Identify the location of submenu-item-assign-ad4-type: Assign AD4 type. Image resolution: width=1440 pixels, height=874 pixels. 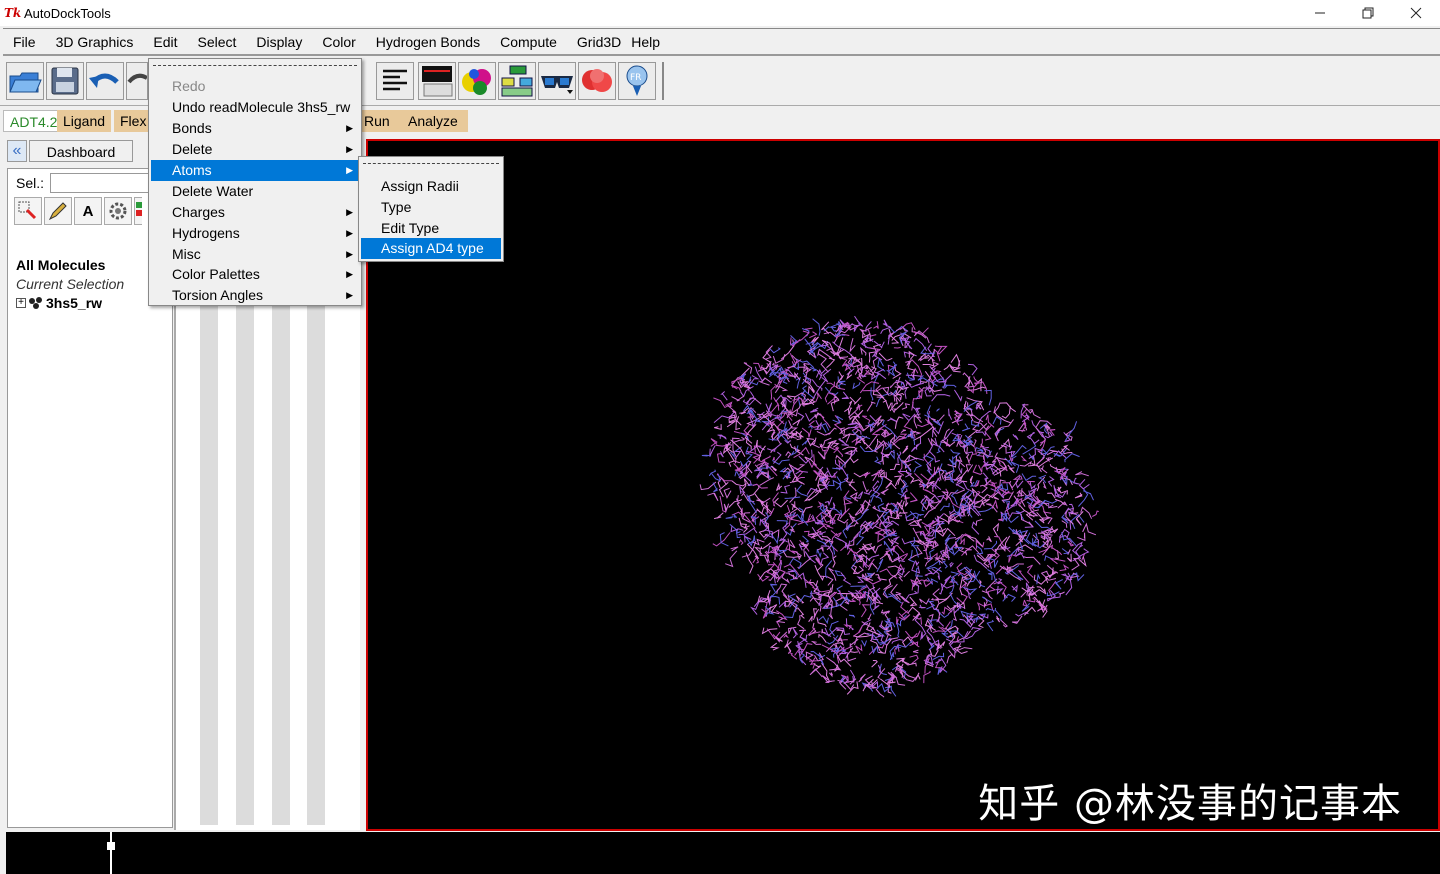
(431, 248).